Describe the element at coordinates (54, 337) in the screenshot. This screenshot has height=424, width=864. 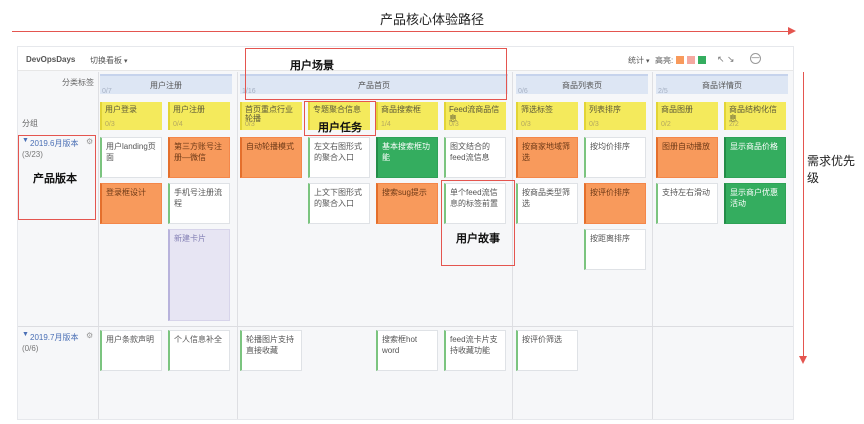
I see `release-title: 2019.7月版本` at that location.